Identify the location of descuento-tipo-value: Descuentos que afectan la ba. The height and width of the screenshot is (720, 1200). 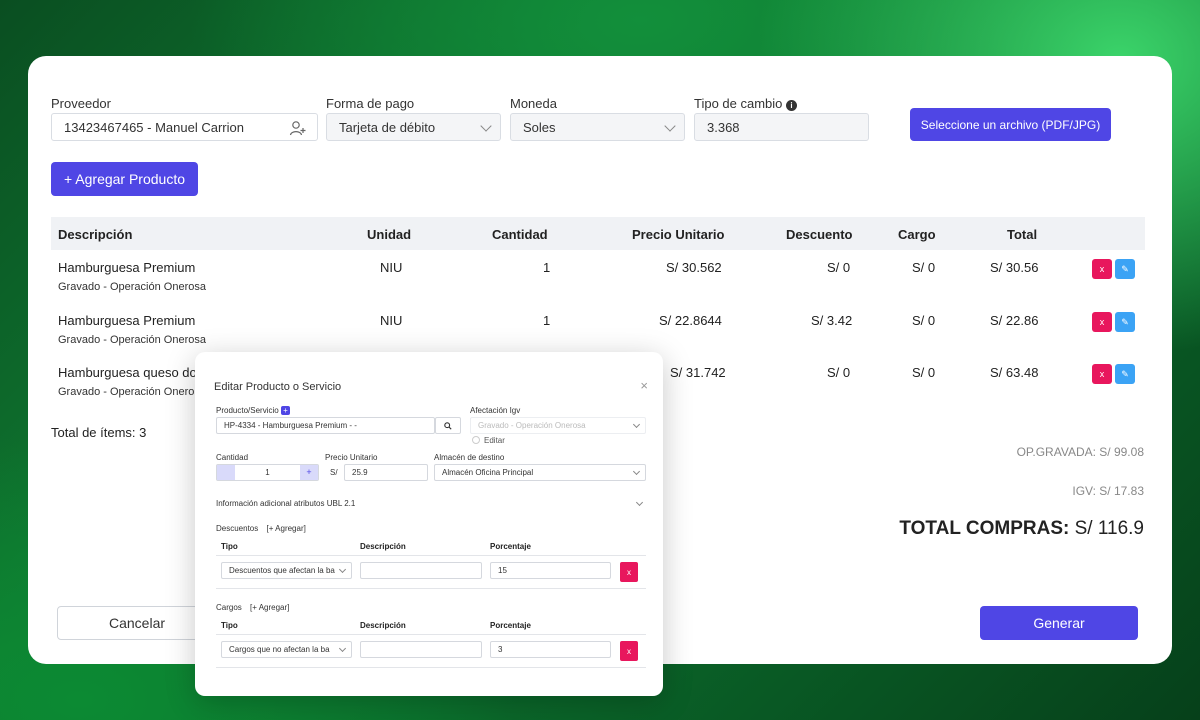
(282, 570).